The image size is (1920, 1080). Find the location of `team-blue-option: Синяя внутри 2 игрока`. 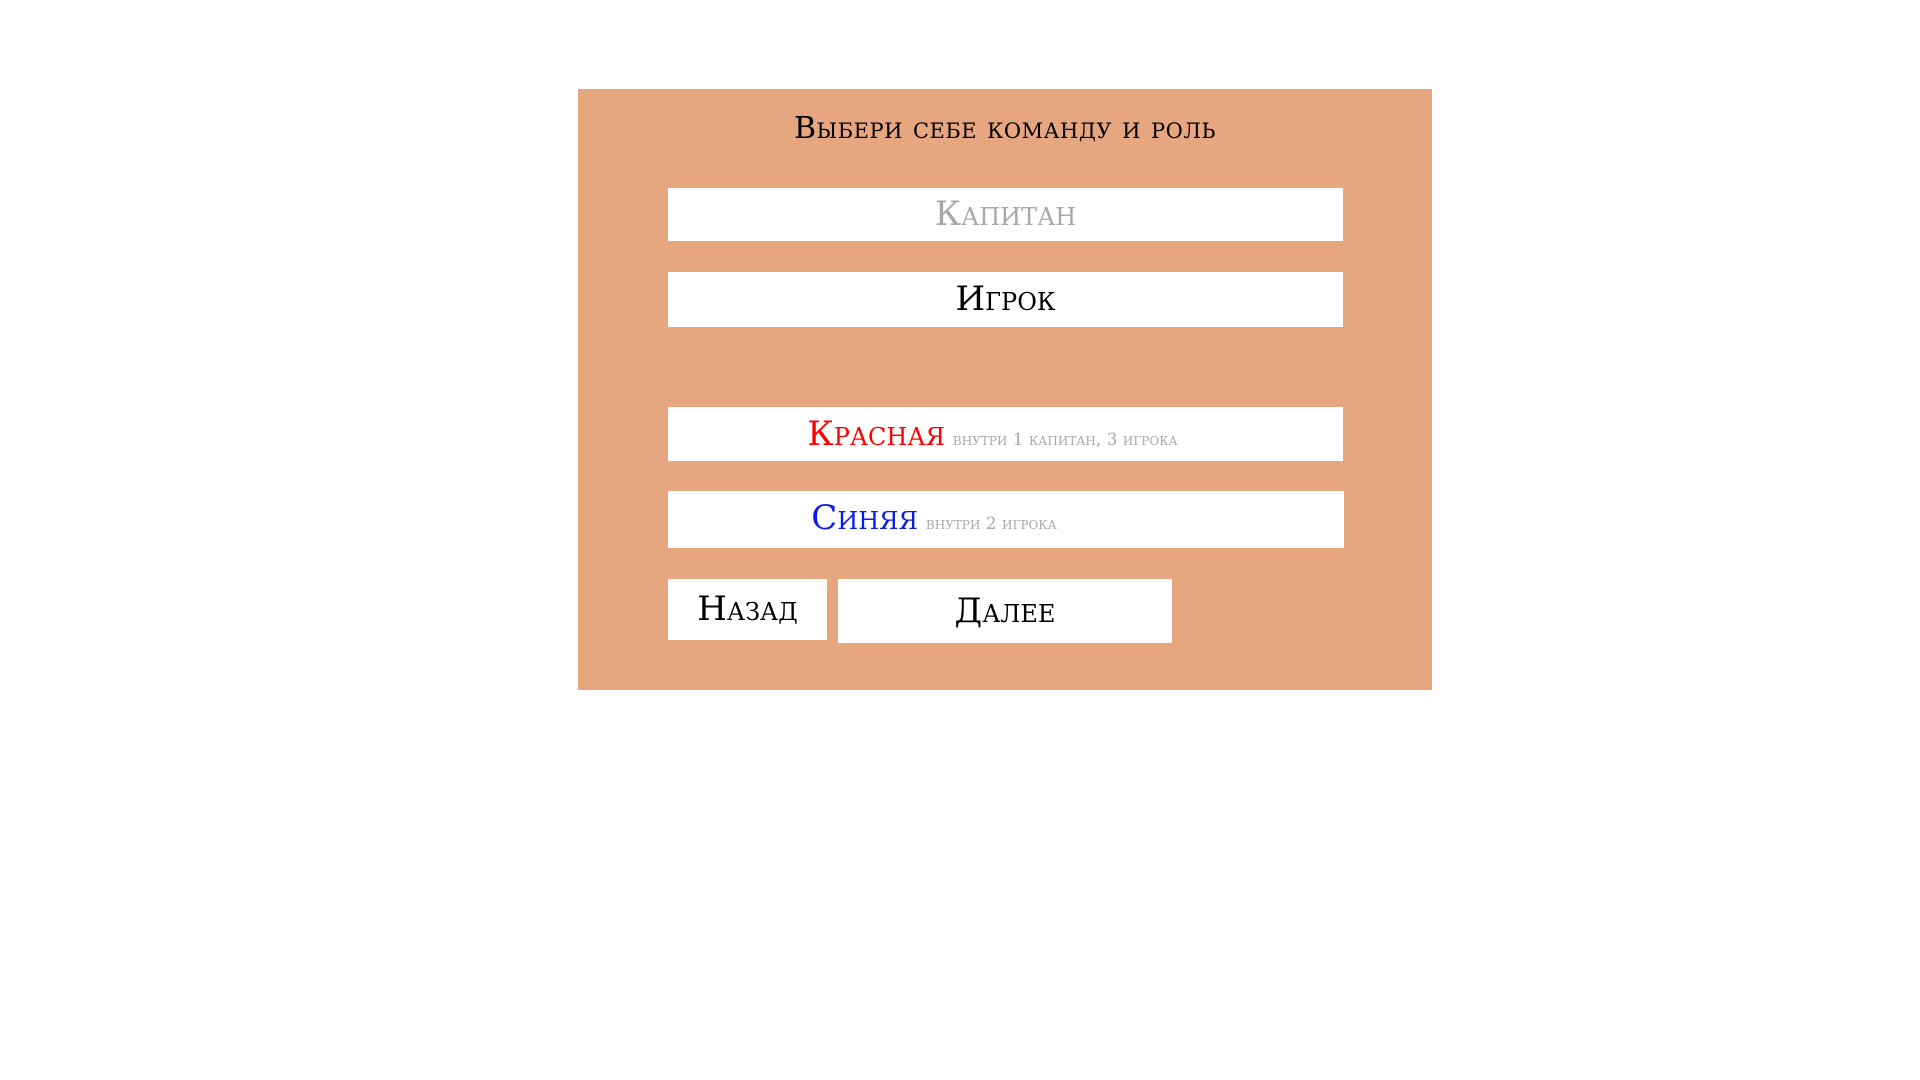

team-blue-option: Синяя внутри 2 игрока is located at coordinates (1006, 519).